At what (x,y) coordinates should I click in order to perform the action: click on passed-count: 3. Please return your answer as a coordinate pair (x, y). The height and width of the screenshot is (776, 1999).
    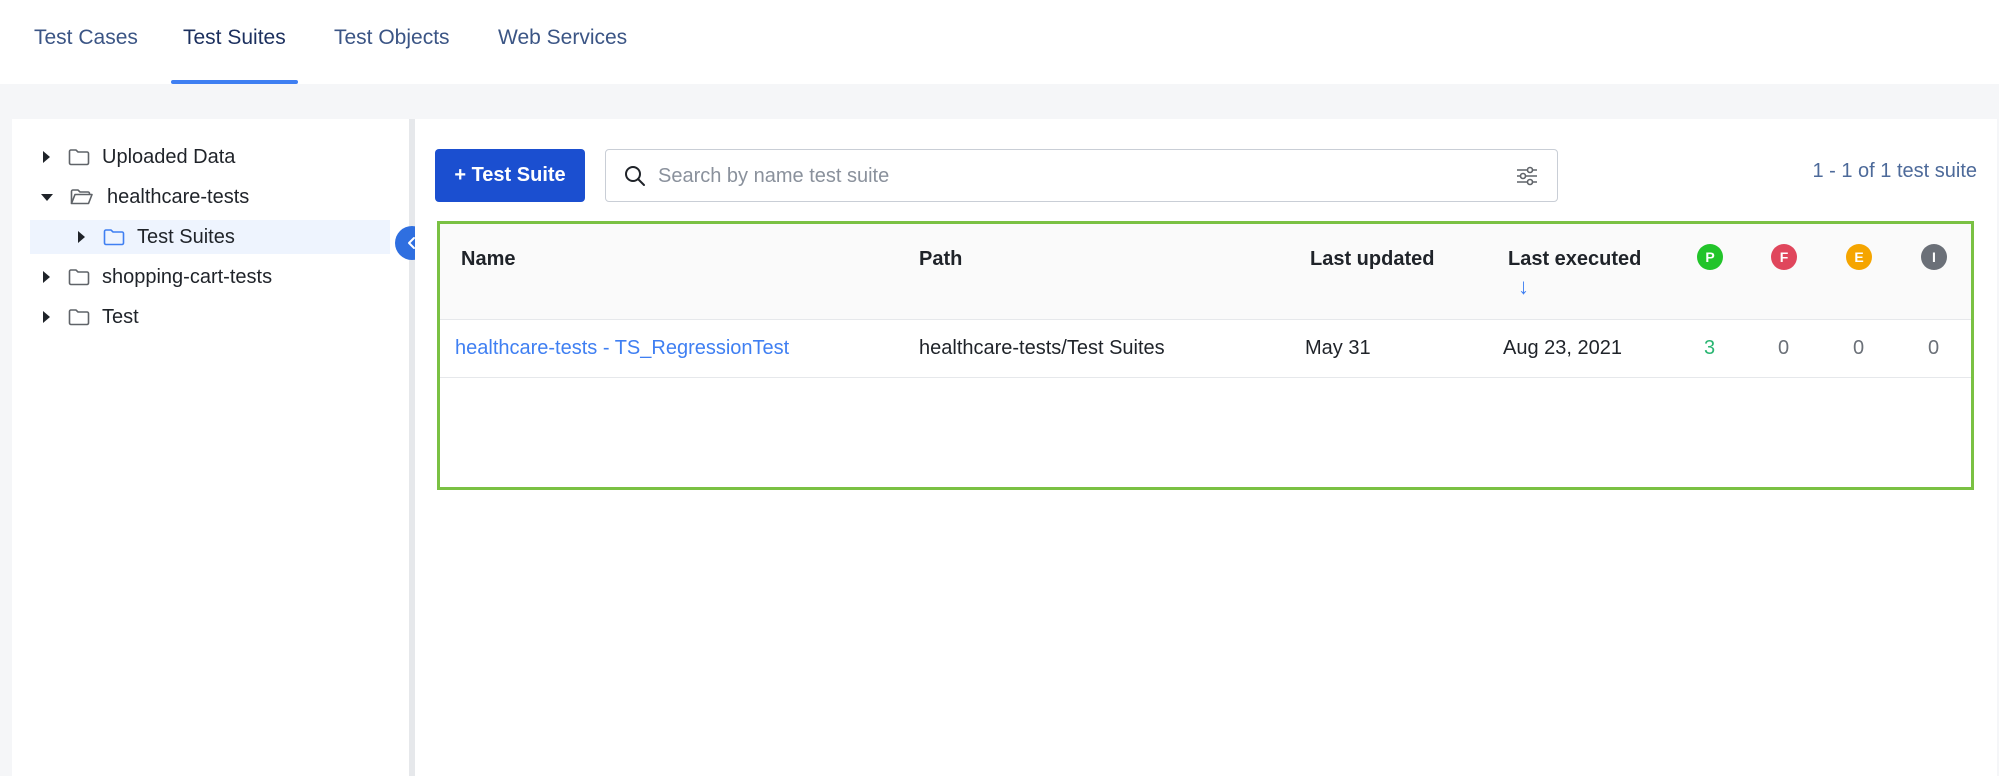
    Looking at the image, I should click on (1710, 348).